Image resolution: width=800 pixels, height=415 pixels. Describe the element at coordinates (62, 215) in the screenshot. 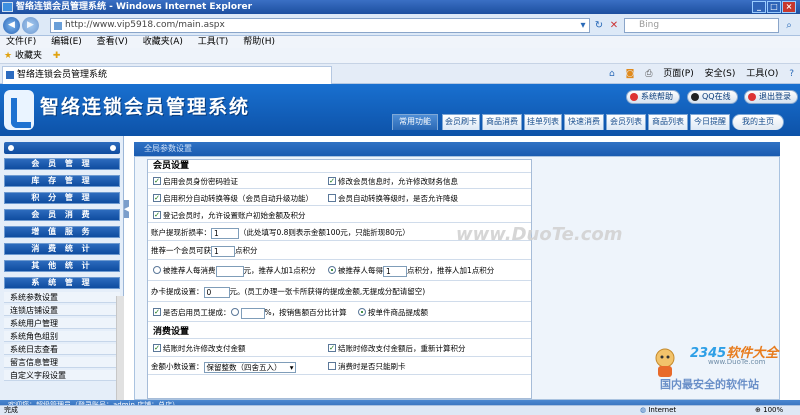

I see `sidebar-menu-consume: 会 员 消 费` at that location.